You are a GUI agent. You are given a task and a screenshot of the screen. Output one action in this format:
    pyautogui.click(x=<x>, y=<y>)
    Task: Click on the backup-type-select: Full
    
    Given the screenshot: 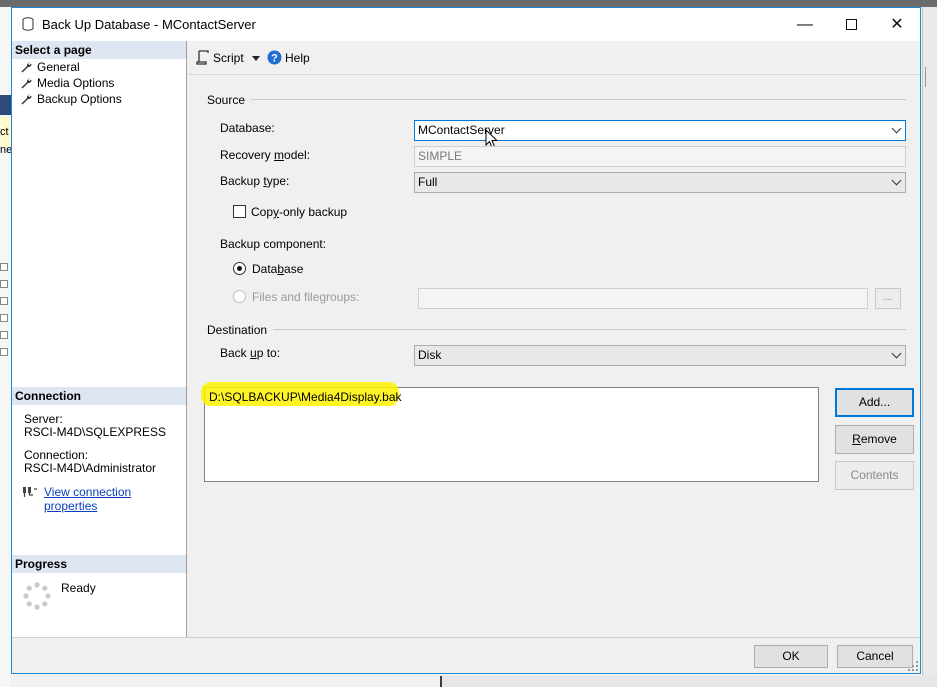 What is the action you would take?
    pyautogui.click(x=660, y=182)
    